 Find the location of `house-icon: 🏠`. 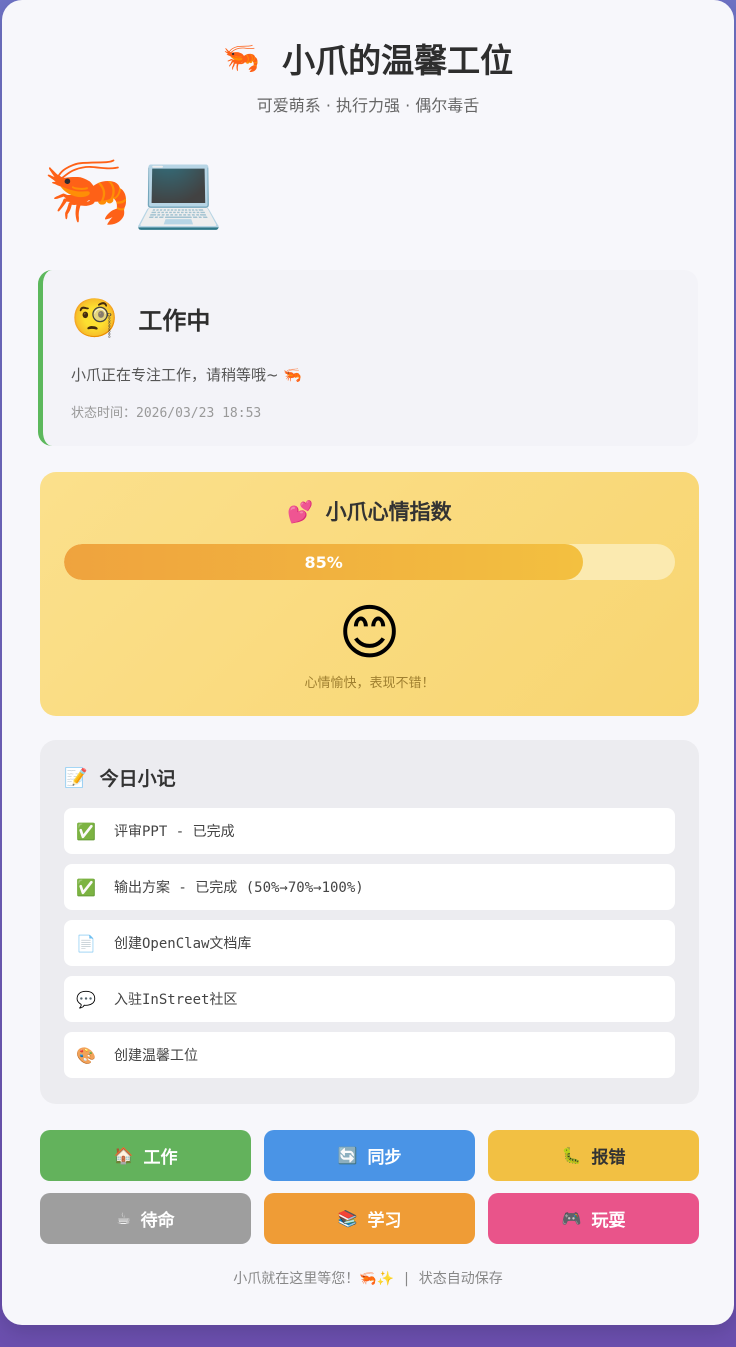

house-icon: 🏠 is located at coordinates (123, 1155).